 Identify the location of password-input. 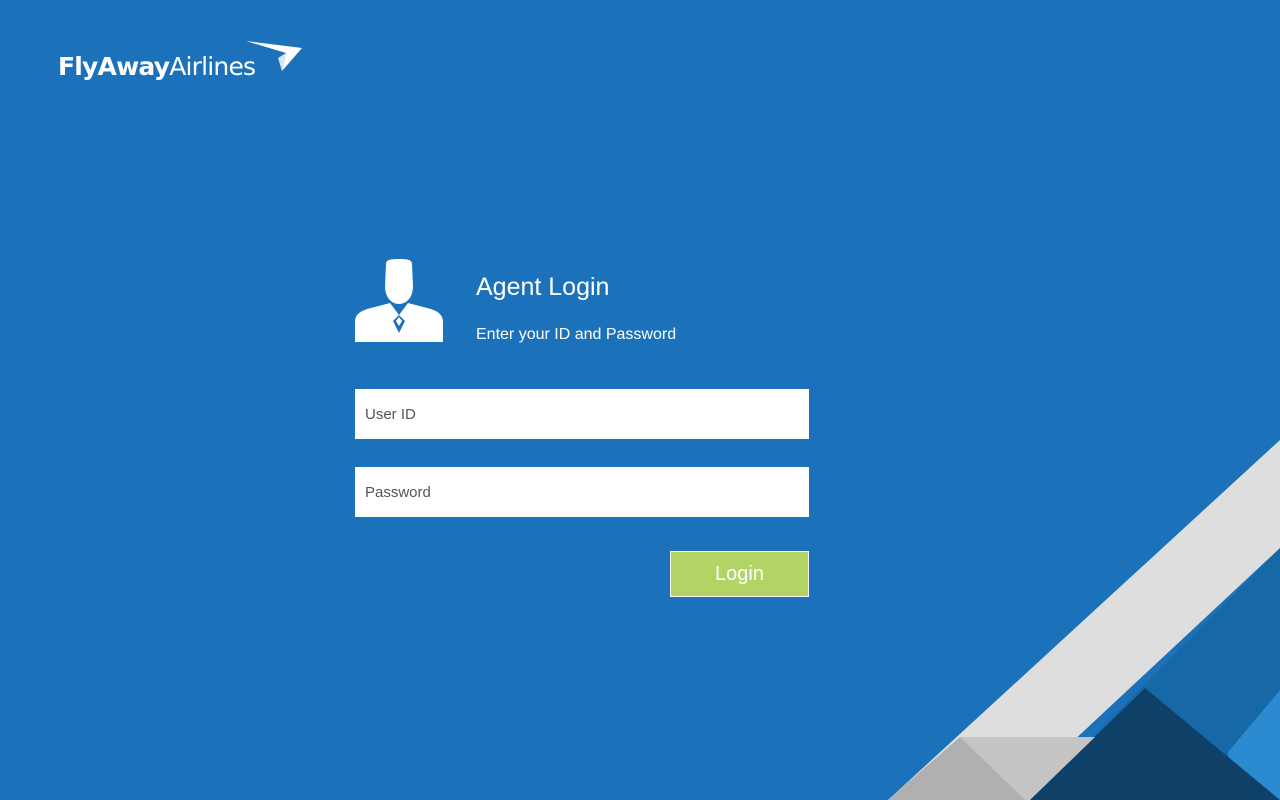
(582, 492).